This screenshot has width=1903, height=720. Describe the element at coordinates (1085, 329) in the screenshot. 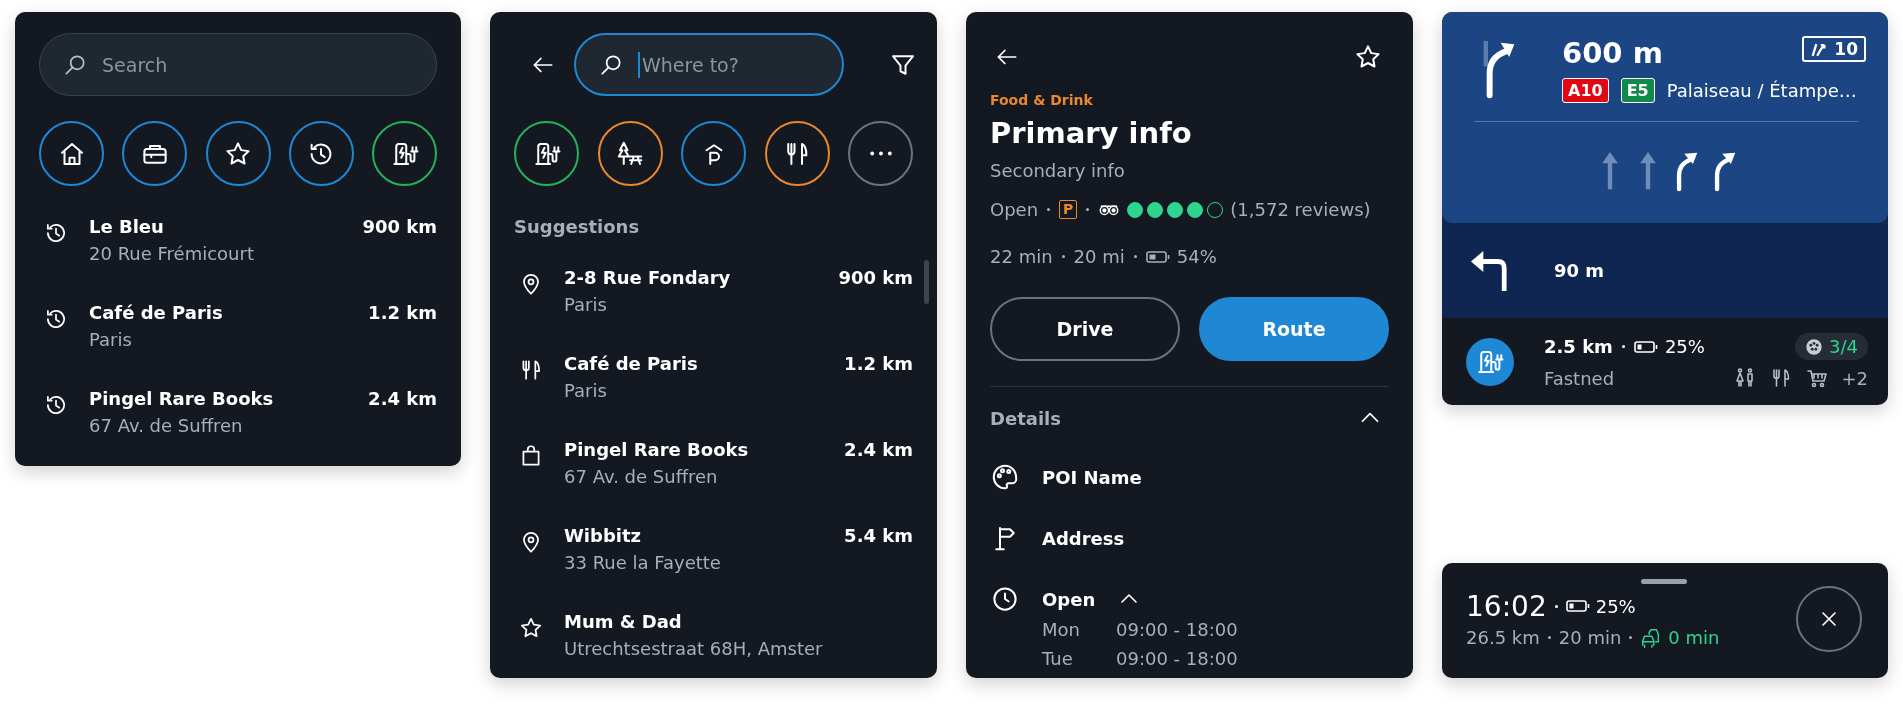

I see `drive-button: Drive` at that location.